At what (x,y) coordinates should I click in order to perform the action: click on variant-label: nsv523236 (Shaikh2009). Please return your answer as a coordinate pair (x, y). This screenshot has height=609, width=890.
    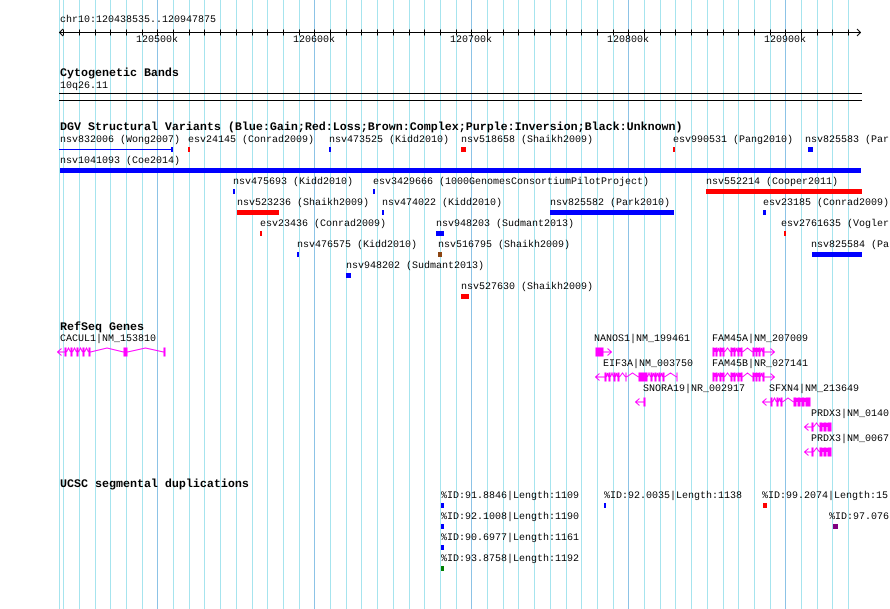
    Looking at the image, I should click on (303, 203).